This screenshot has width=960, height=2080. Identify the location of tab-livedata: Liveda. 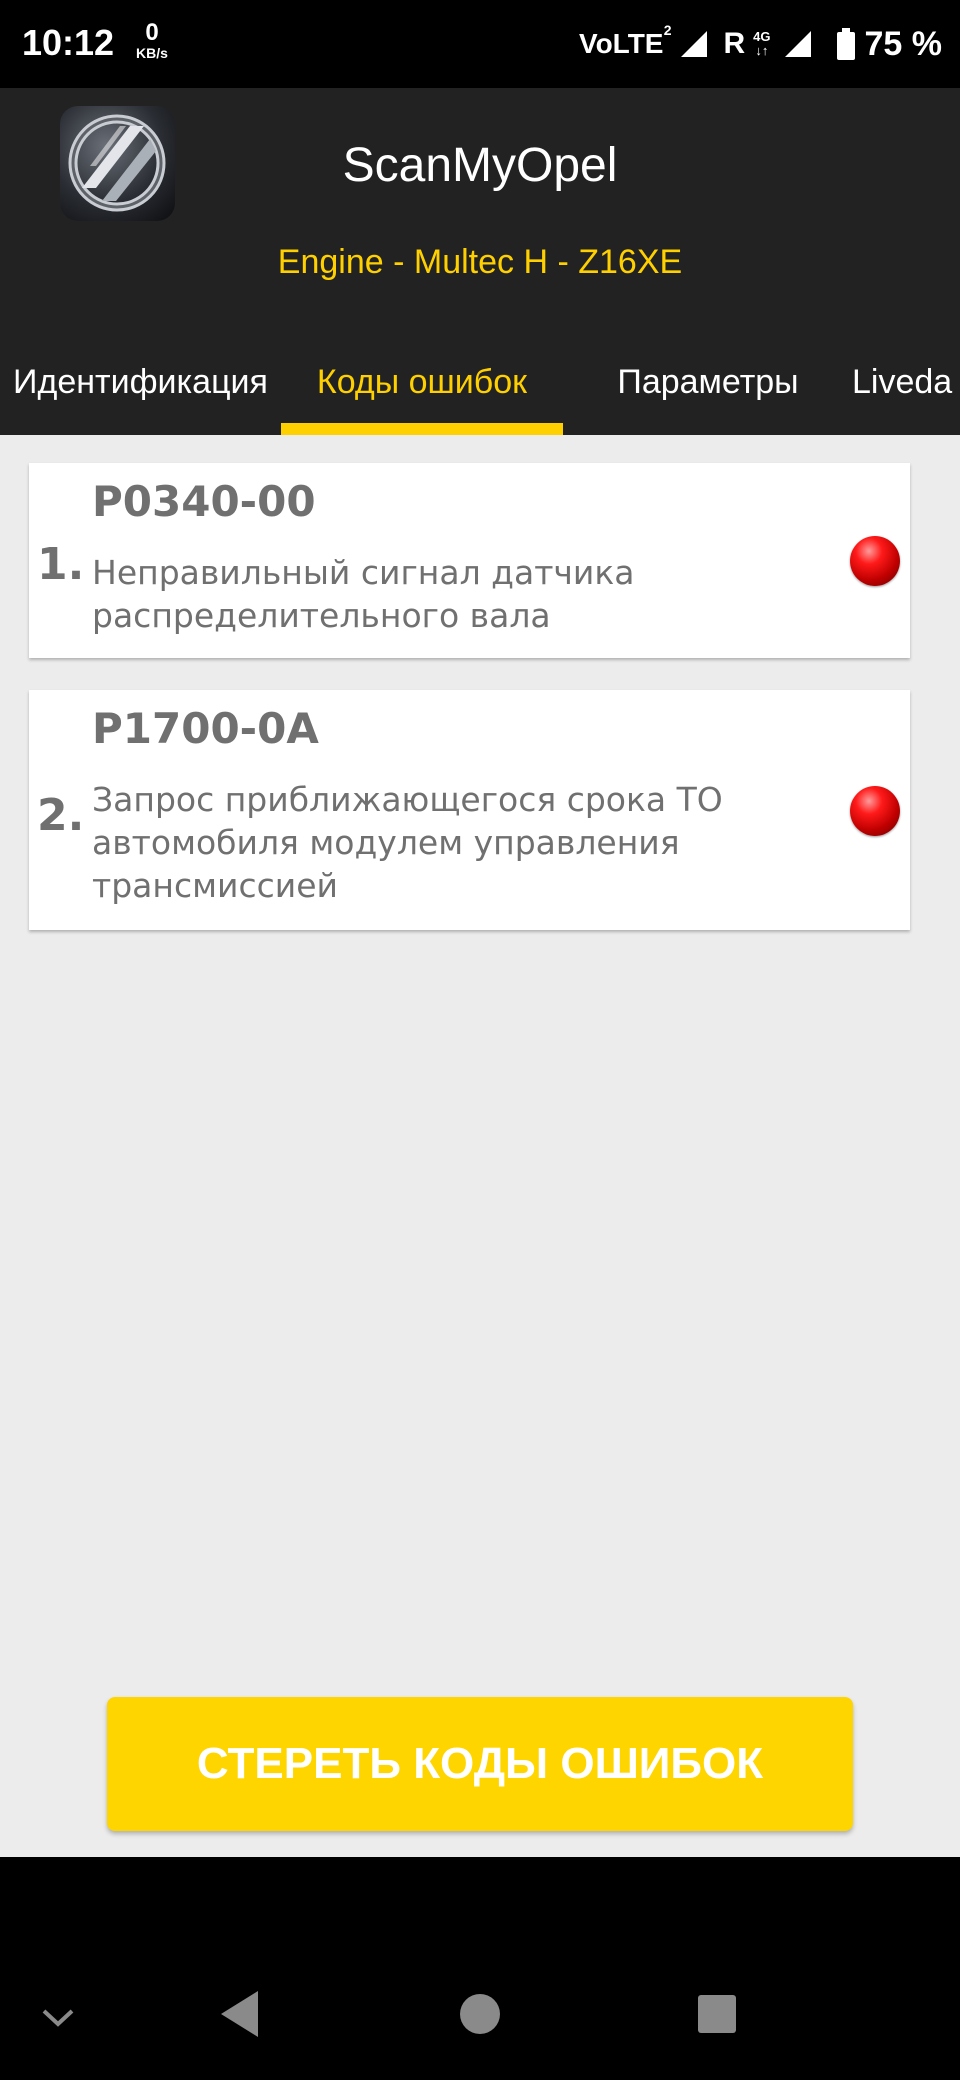
(906, 383).